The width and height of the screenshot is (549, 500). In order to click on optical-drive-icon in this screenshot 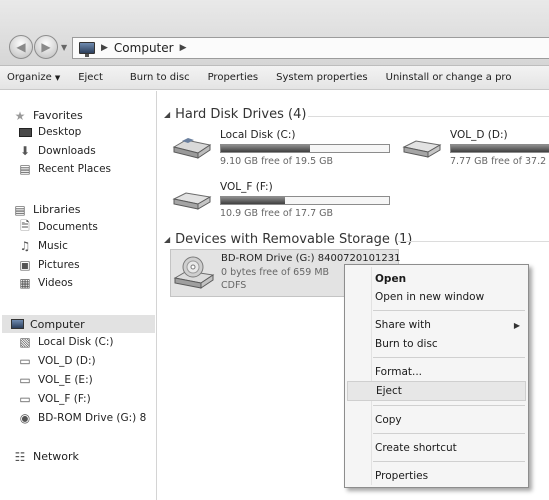, I will do `click(194, 272)`.